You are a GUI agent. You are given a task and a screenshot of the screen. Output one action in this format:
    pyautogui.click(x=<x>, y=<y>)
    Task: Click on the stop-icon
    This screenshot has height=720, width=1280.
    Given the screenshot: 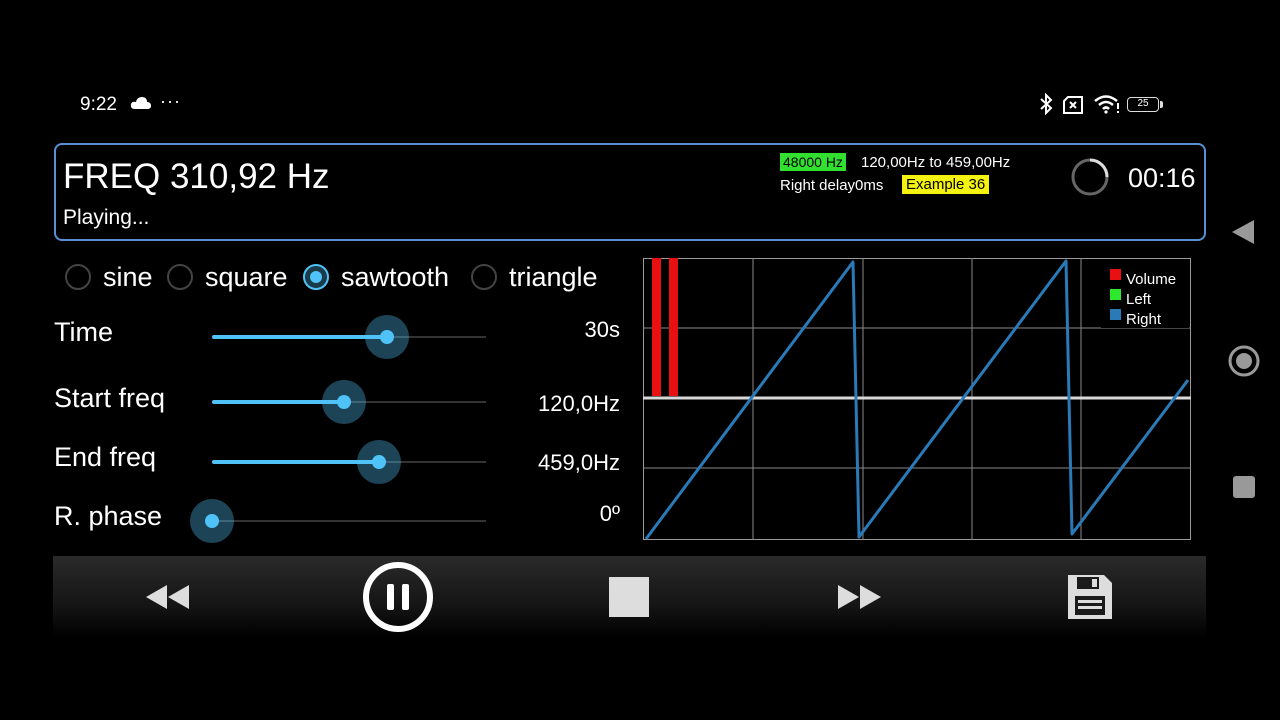 What is the action you would take?
    pyautogui.click(x=629, y=597)
    